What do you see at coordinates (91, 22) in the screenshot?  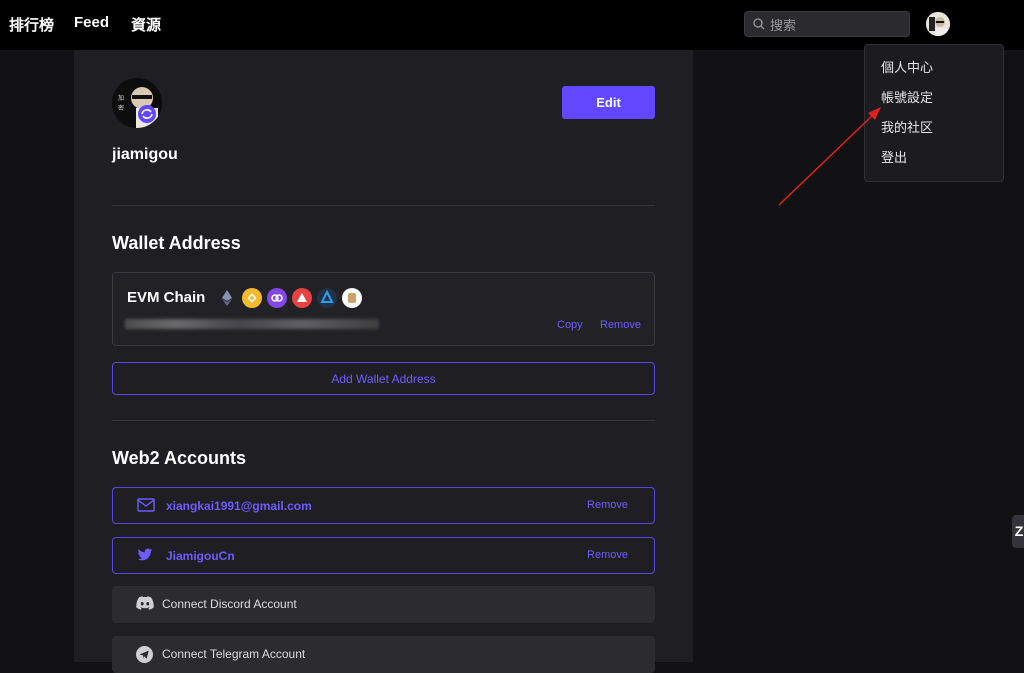 I see `nav-feed: Feed` at bounding box center [91, 22].